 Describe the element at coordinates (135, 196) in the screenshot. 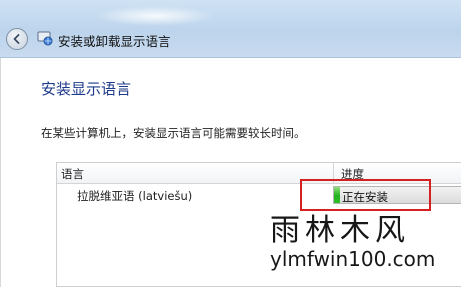

I see `language-name: 拉脱维亚语 (latviešu)` at that location.